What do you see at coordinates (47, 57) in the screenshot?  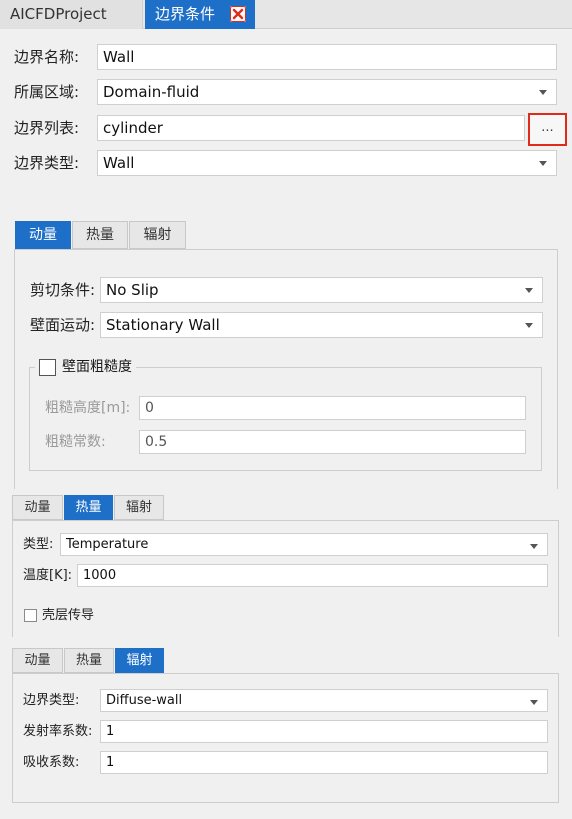 I see `boundary-name-label: 边界名称:` at bounding box center [47, 57].